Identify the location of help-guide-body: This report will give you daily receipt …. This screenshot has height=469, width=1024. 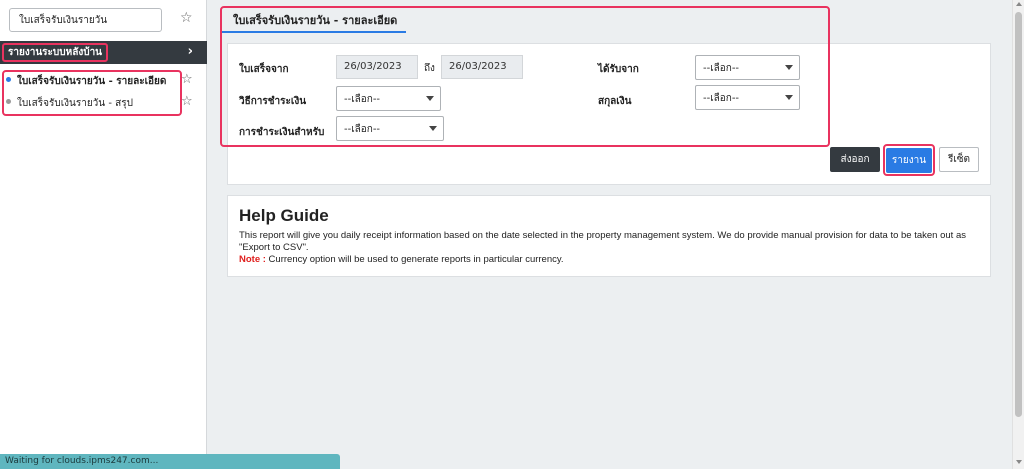
(602, 241).